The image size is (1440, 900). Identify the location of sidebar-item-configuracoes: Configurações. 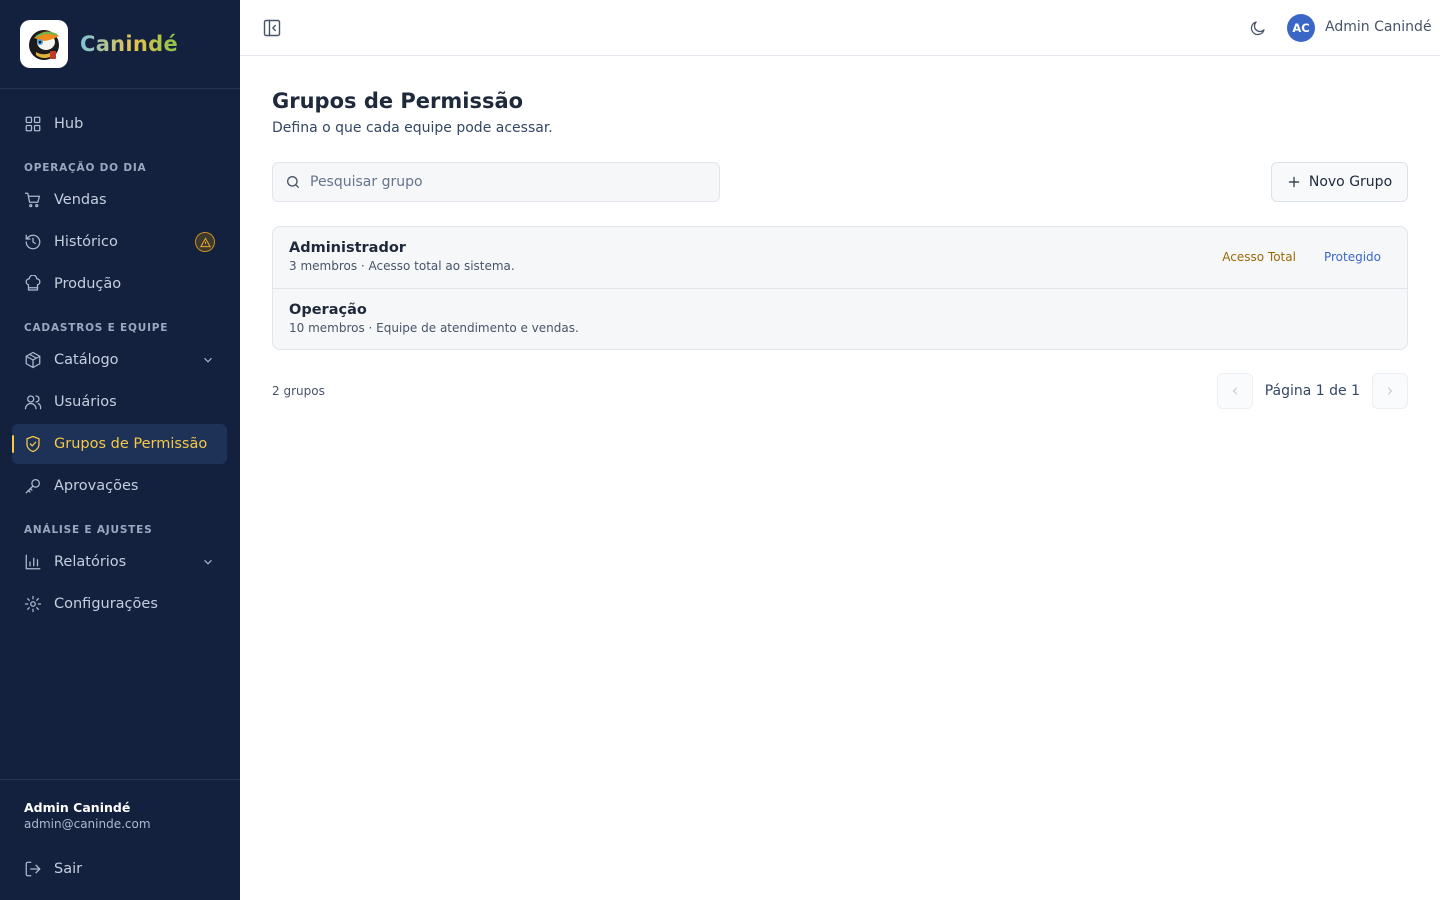
(119, 604).